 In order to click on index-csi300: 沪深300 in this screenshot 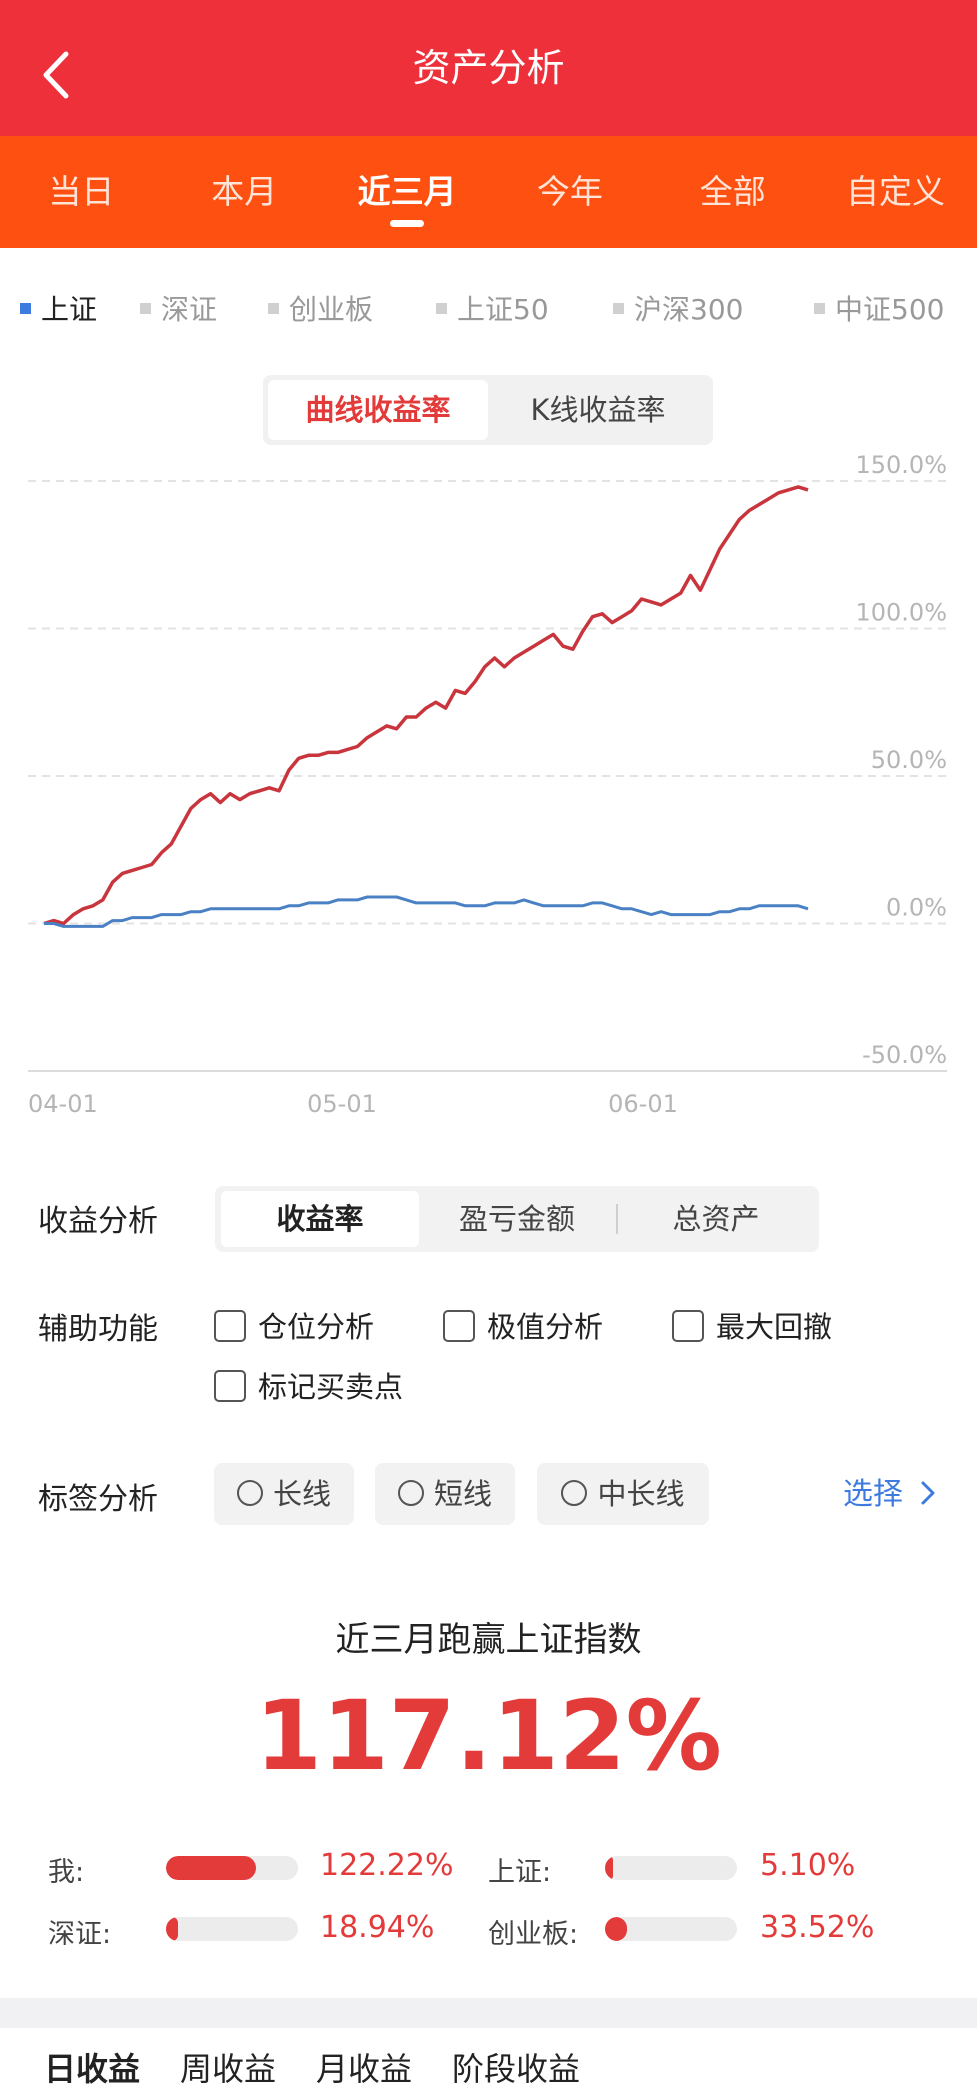, I will do `click(678, 310)`.